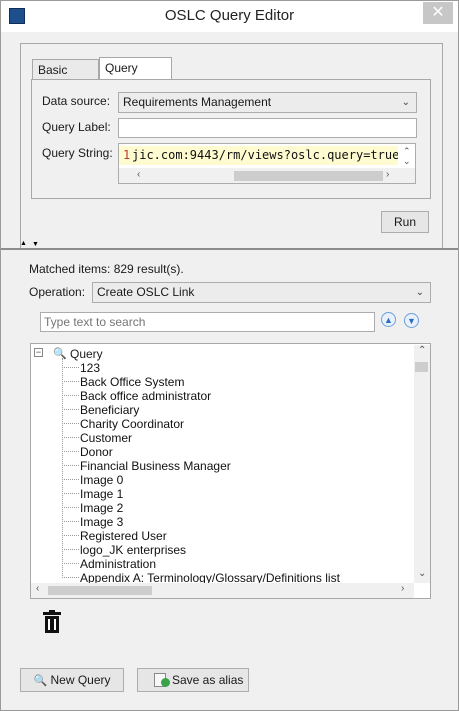 This screenshot has width=459, height=711. Describe the element at coordinates (146, 292) in the screenshot. I see `operation-value: Create OSLC Link` at that location.